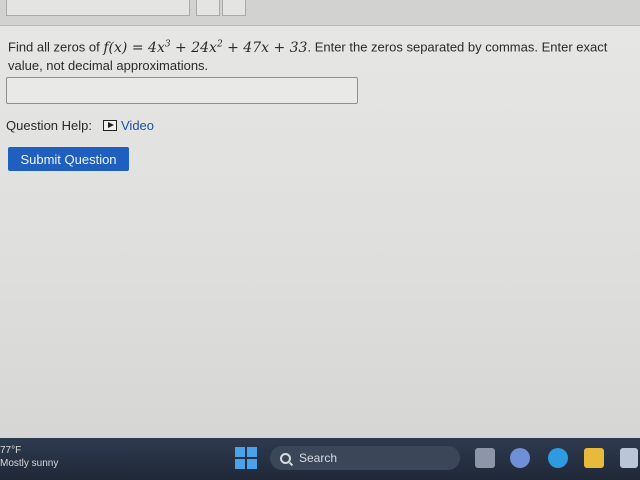 This screenshot has width=640, height=480. Describe the element at coordinates (285, 458) in the screenshot. I see `search-icon` at that location.